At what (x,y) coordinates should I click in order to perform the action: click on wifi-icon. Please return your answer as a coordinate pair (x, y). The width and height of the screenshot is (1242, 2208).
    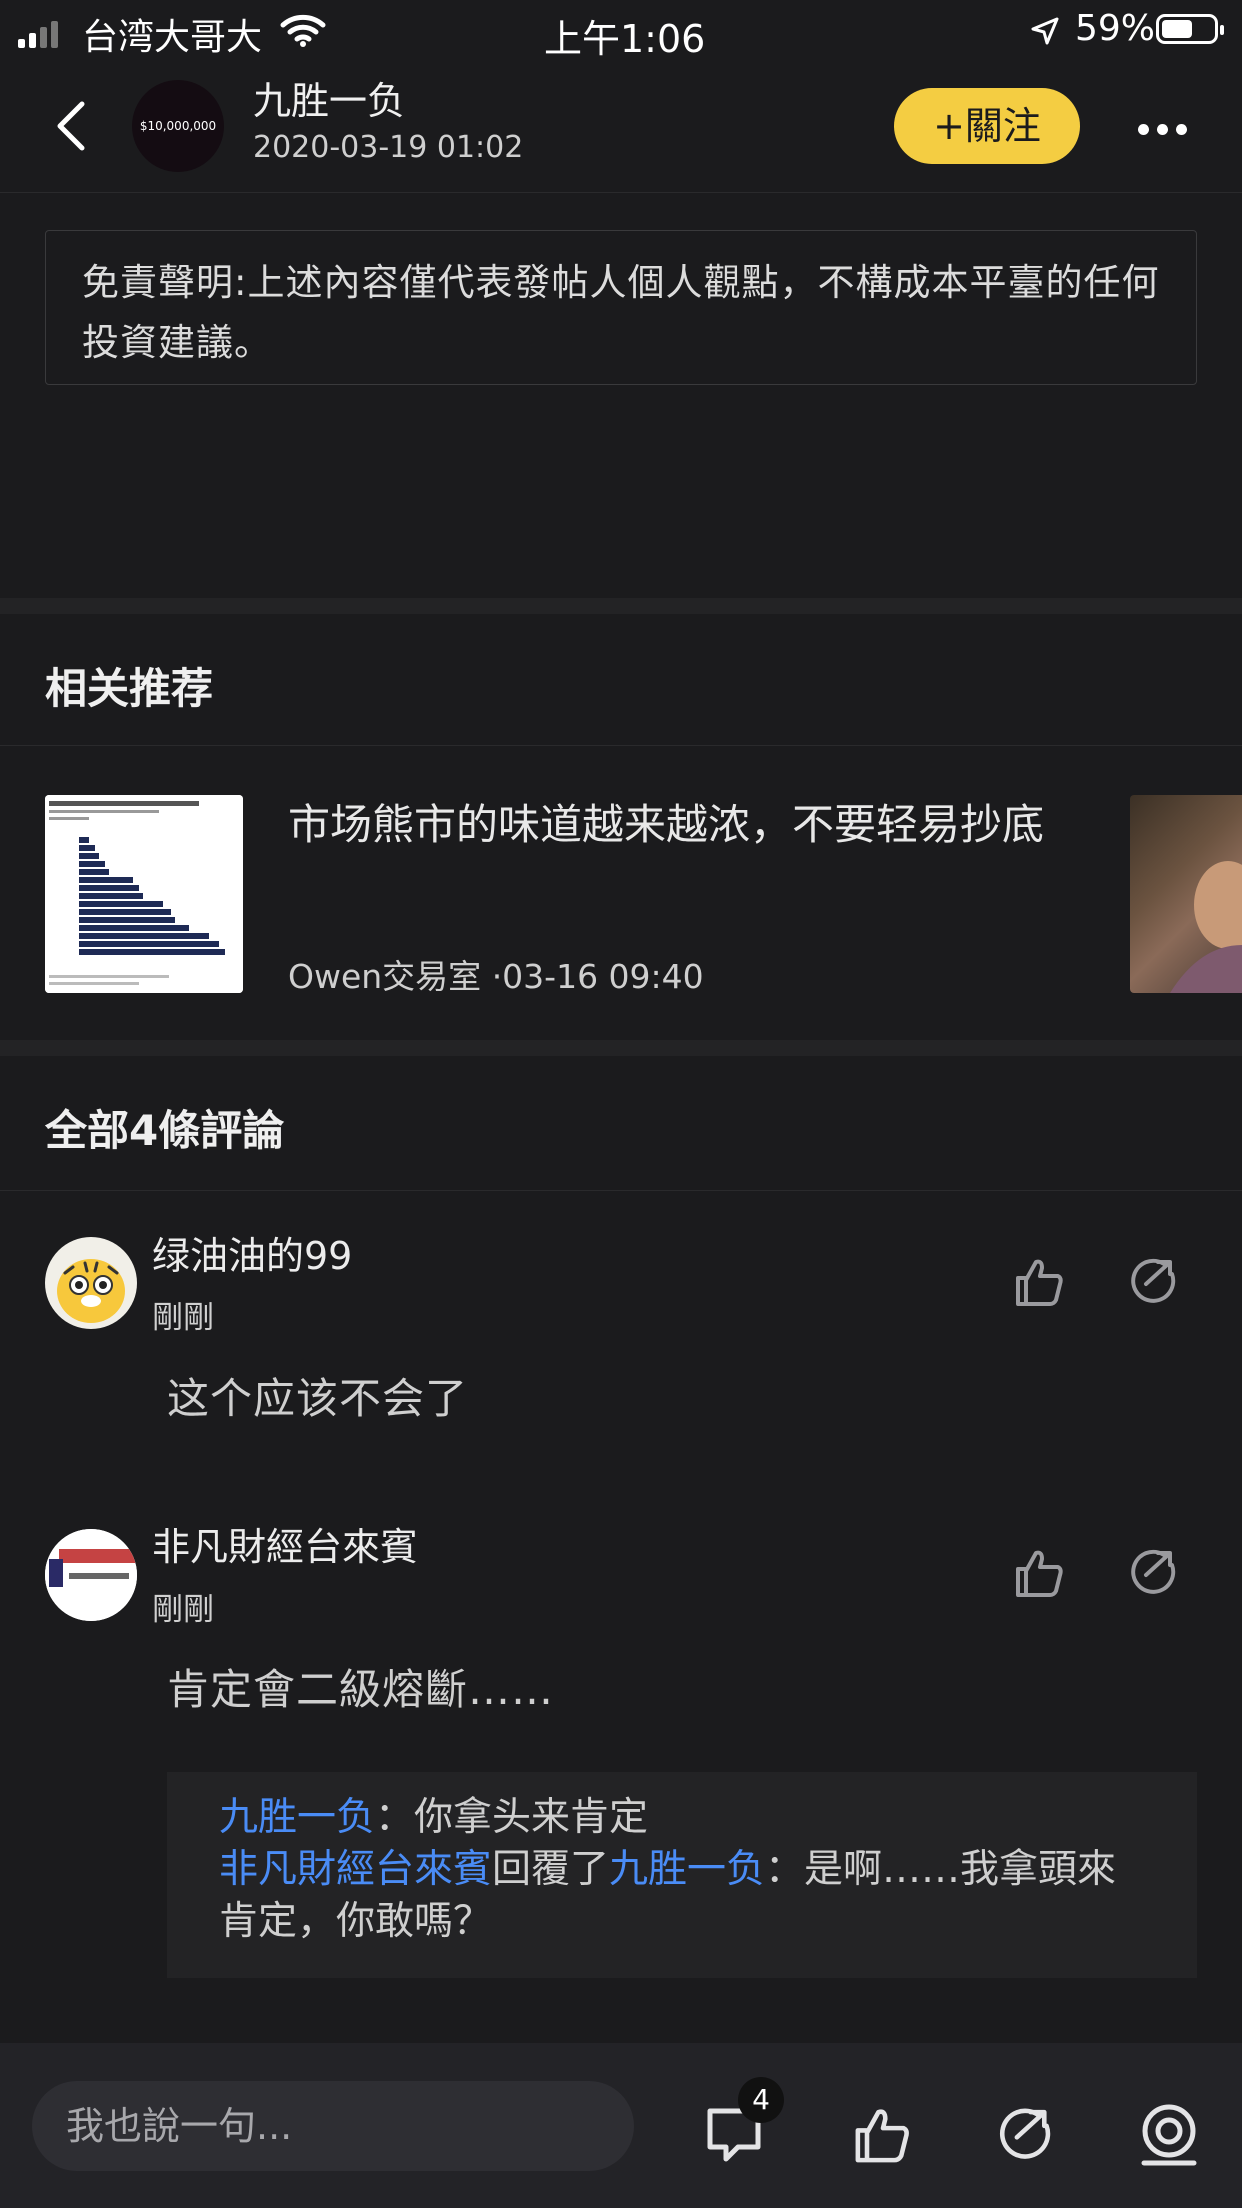
    Looking at the image, I should click on (303, 30).